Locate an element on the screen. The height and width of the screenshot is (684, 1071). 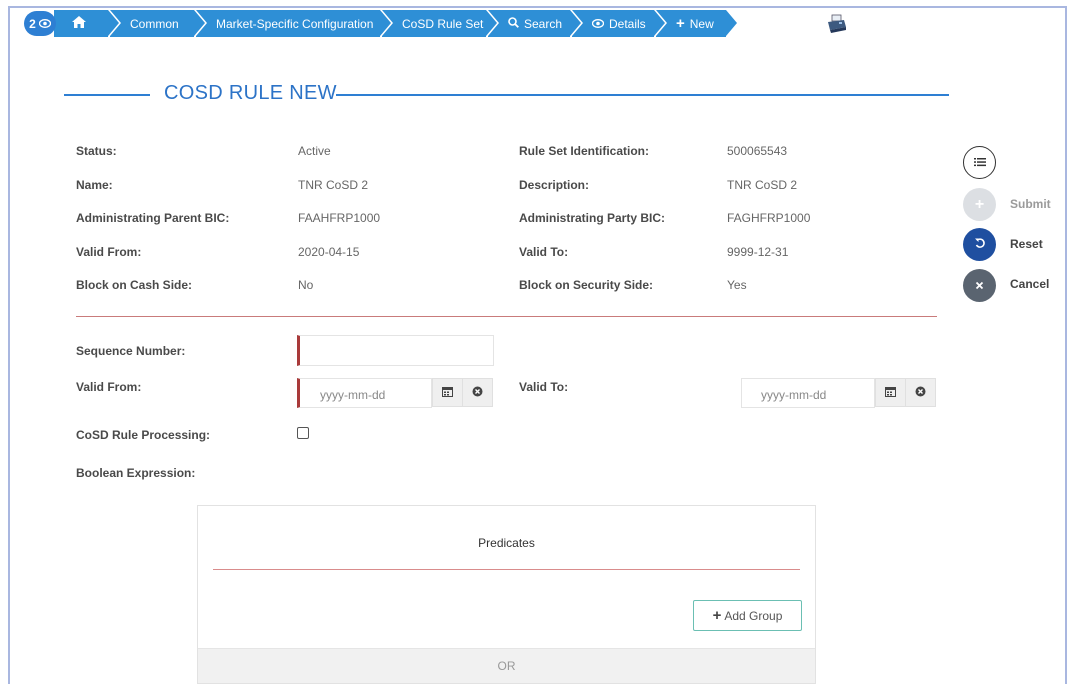
admin-parent-bic-value: FAAHFRP1000 is located at coordinates (339, 218).